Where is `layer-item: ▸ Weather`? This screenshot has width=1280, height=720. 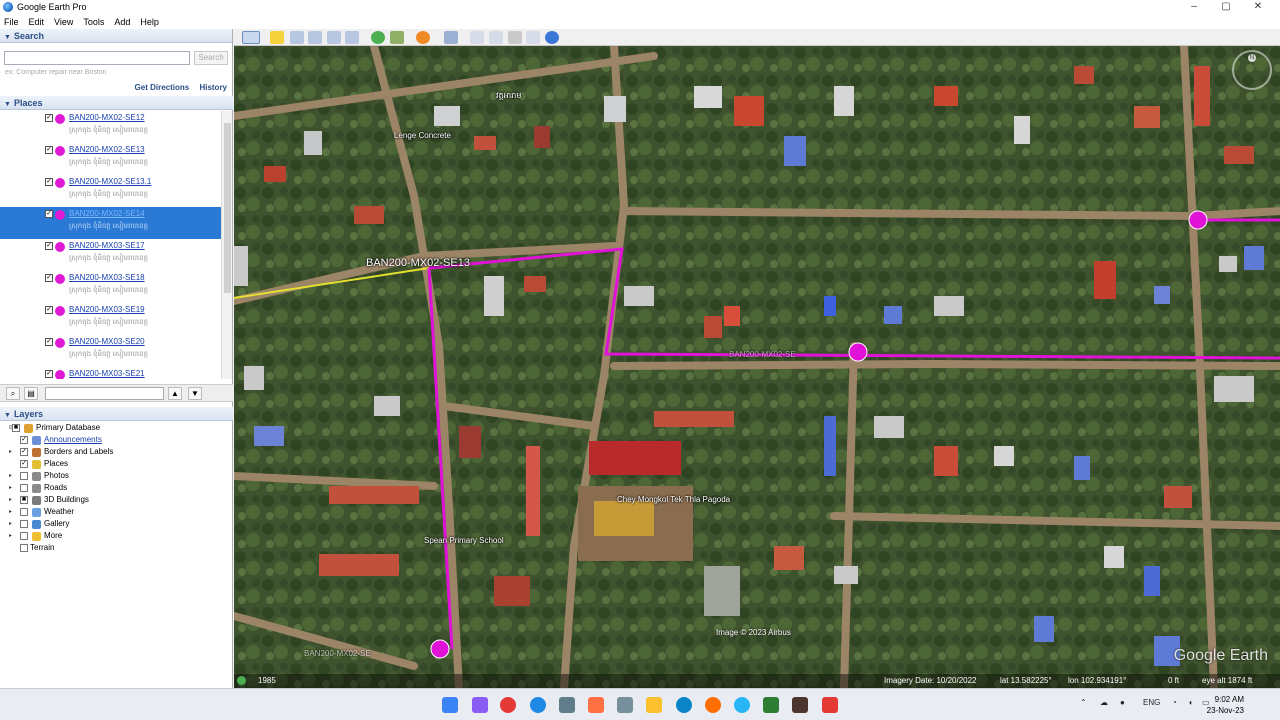 layer-item: ▸ Weather is located at coordinates (116, 513).